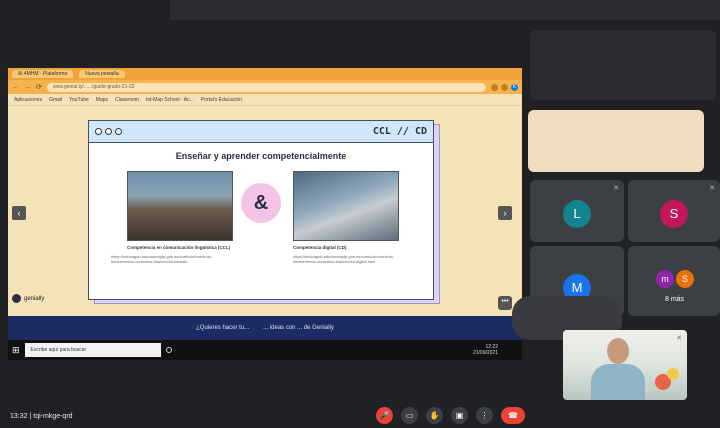  I want to click on card-header: CCL // CD, so click(261, 132).